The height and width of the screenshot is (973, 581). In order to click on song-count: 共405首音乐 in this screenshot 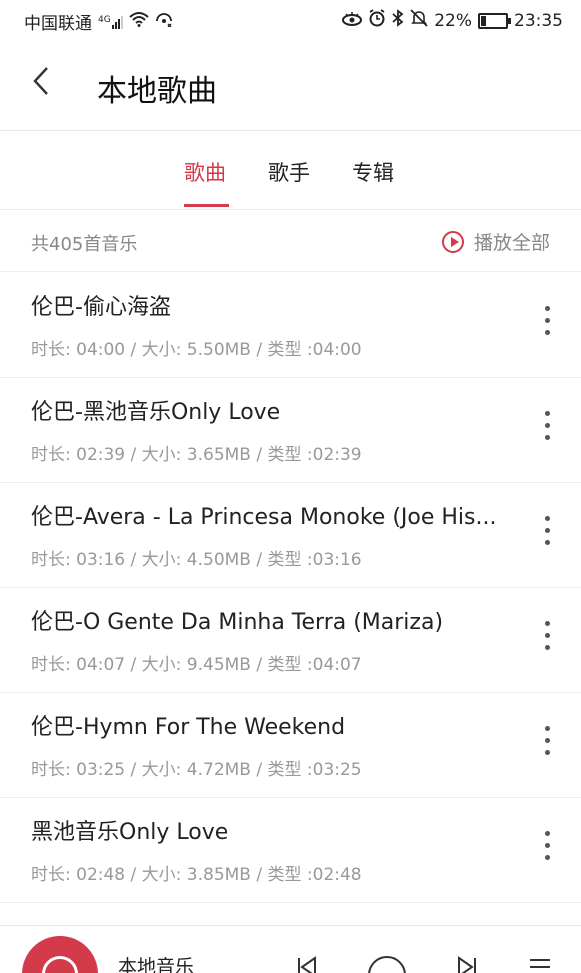, I will do `click(84, 244)`.